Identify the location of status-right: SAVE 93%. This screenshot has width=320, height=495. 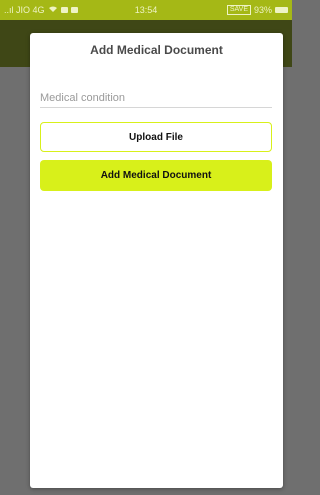
(257, 10).